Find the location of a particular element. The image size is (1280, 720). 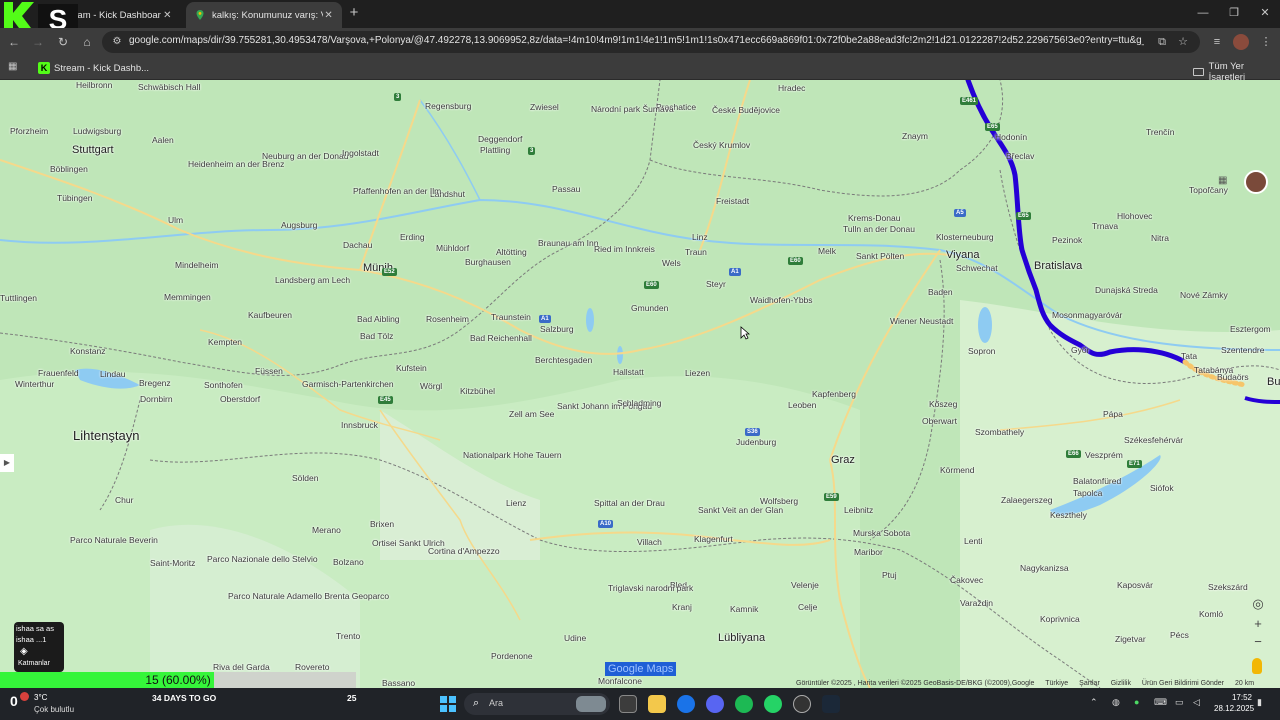

tab-google-maps: kalkış: Konumunuz varış: Varşova ✕ is located at coordinates (264, 15).